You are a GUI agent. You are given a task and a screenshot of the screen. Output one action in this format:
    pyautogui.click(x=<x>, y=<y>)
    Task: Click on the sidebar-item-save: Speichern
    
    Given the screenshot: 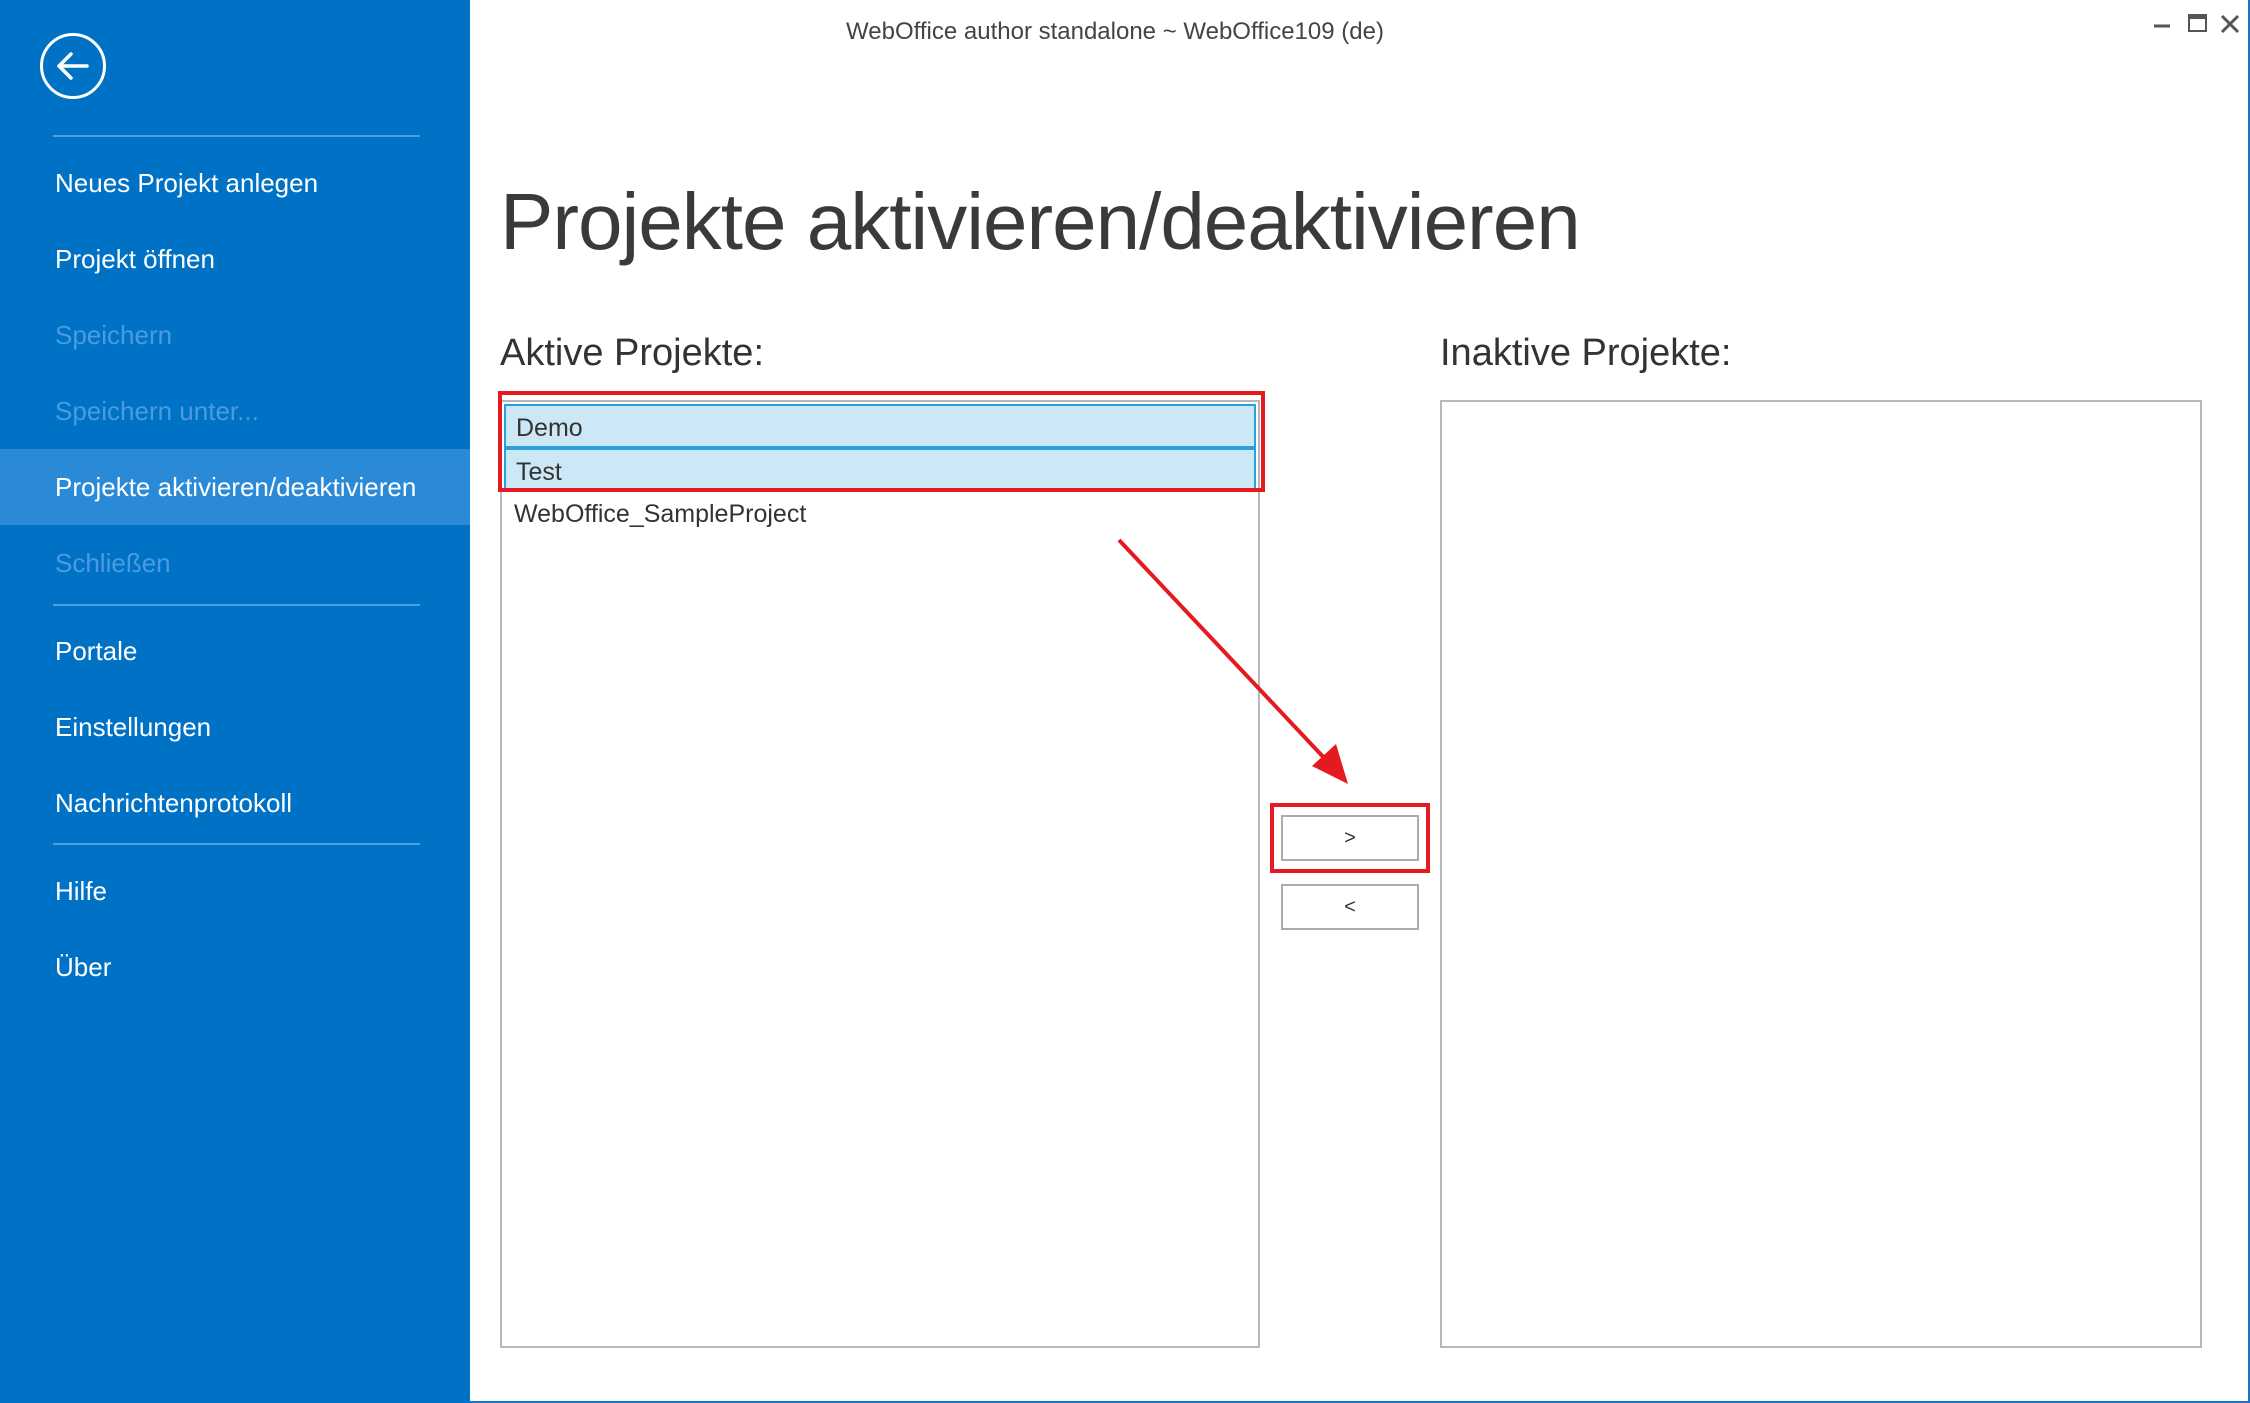 What is the action you would take?
    pyautogui.click(x=114, y=335)
    